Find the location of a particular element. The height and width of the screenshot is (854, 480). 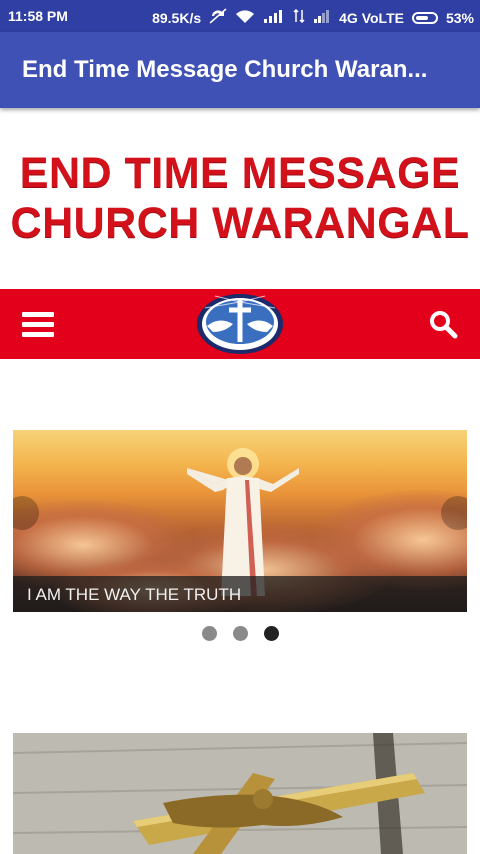

church-title: END TIME MESSAGE CHURCH WARANGAL is located at coordinates (240, 198).